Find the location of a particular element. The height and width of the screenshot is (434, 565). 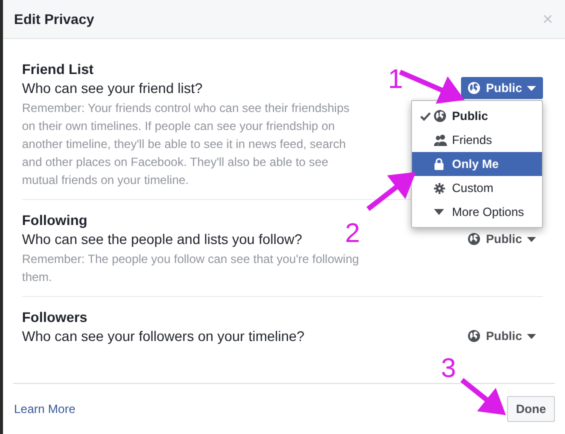

step-number: 2 is located at coordinates (352, 233).